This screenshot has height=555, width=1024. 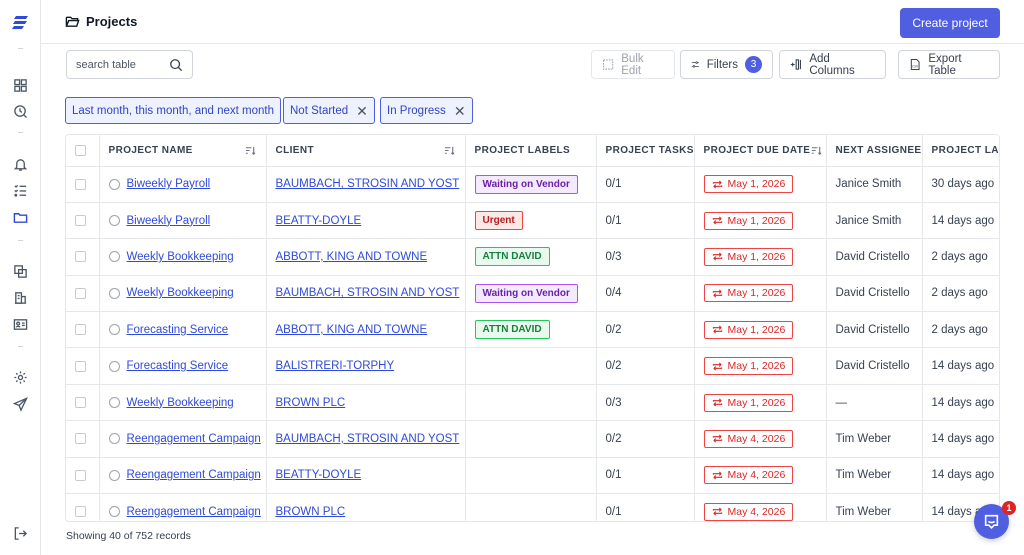 What do you see at coordinates (20, 22) in the screenshot?
I see `logo-icon` at bounding box center [20, 22].